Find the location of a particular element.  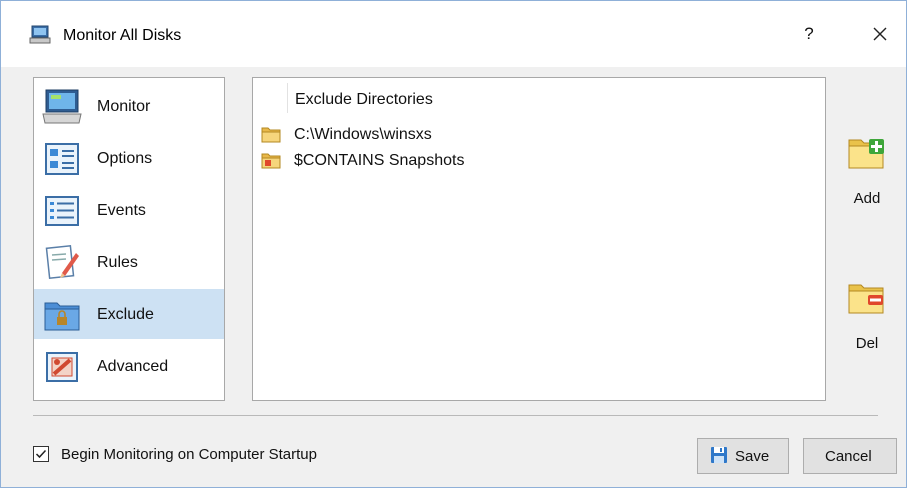

del-button-label: Del is located at coordinates (867, 343).